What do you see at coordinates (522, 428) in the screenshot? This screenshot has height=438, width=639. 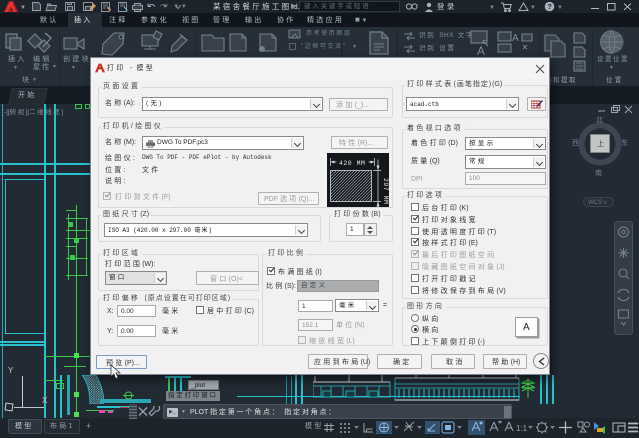 I see `svg-text: 1:1` at bounding box center [522, 428].